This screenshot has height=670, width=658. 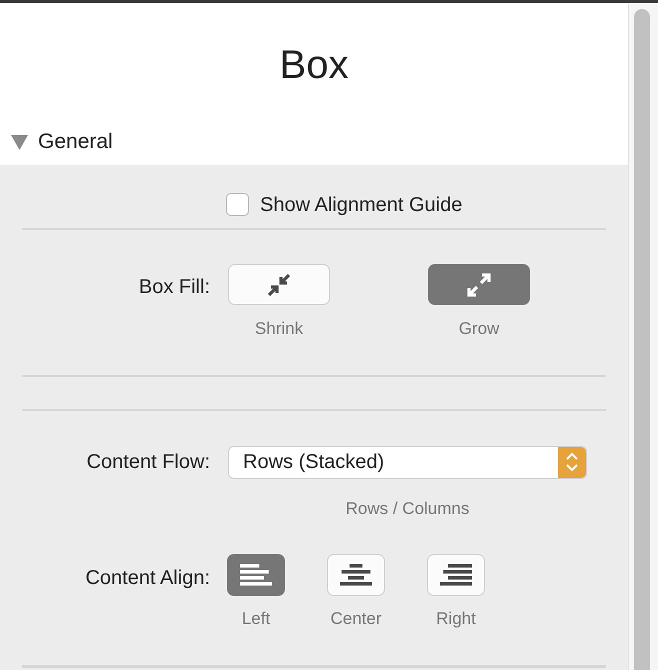 I want to click on align-center-icon, so click(x=356, y=575).